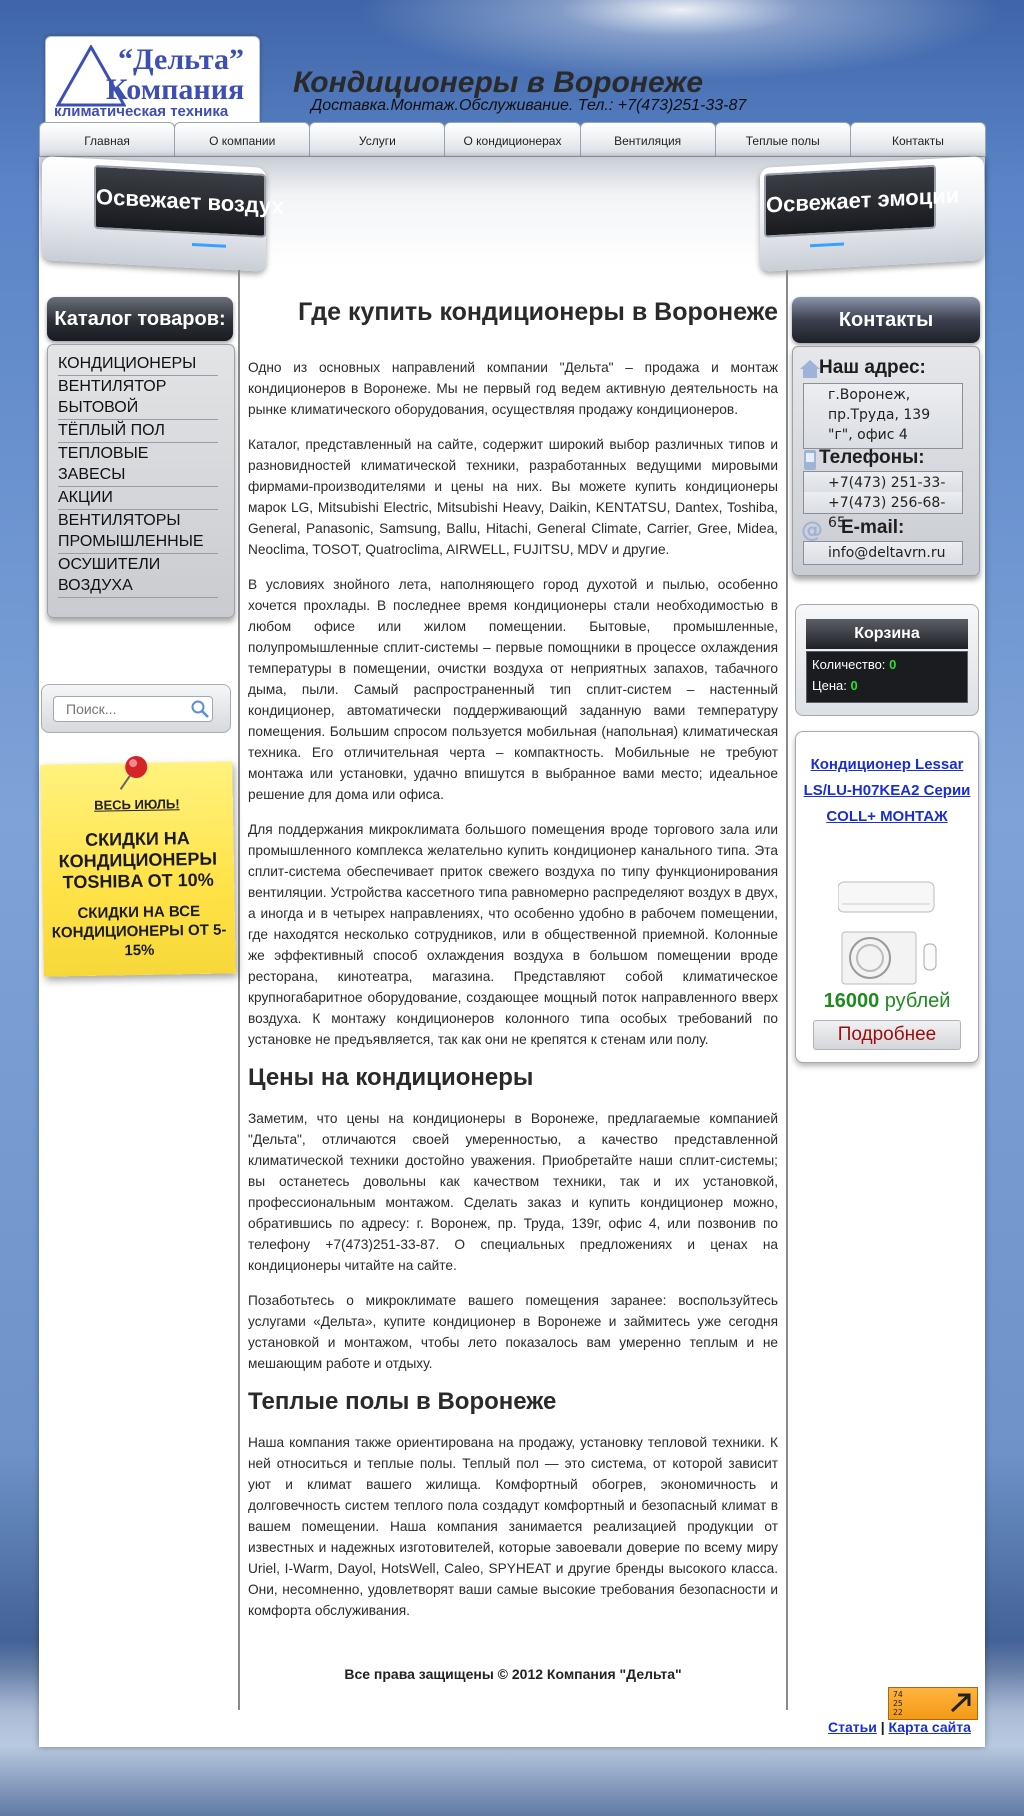 This screenshot has height=1816, width=1024. Describe the element at coordinates (852, 1727) in the screenshot. I see `articles-link: Статьи` at that location.